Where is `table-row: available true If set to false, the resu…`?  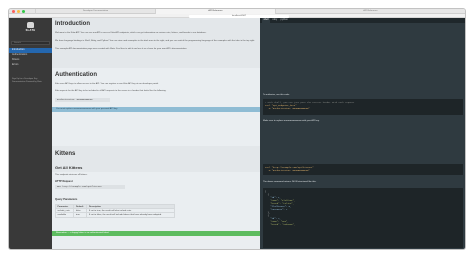 table-row: available true If set to false, the resu… is located at coordinates (114, 215).